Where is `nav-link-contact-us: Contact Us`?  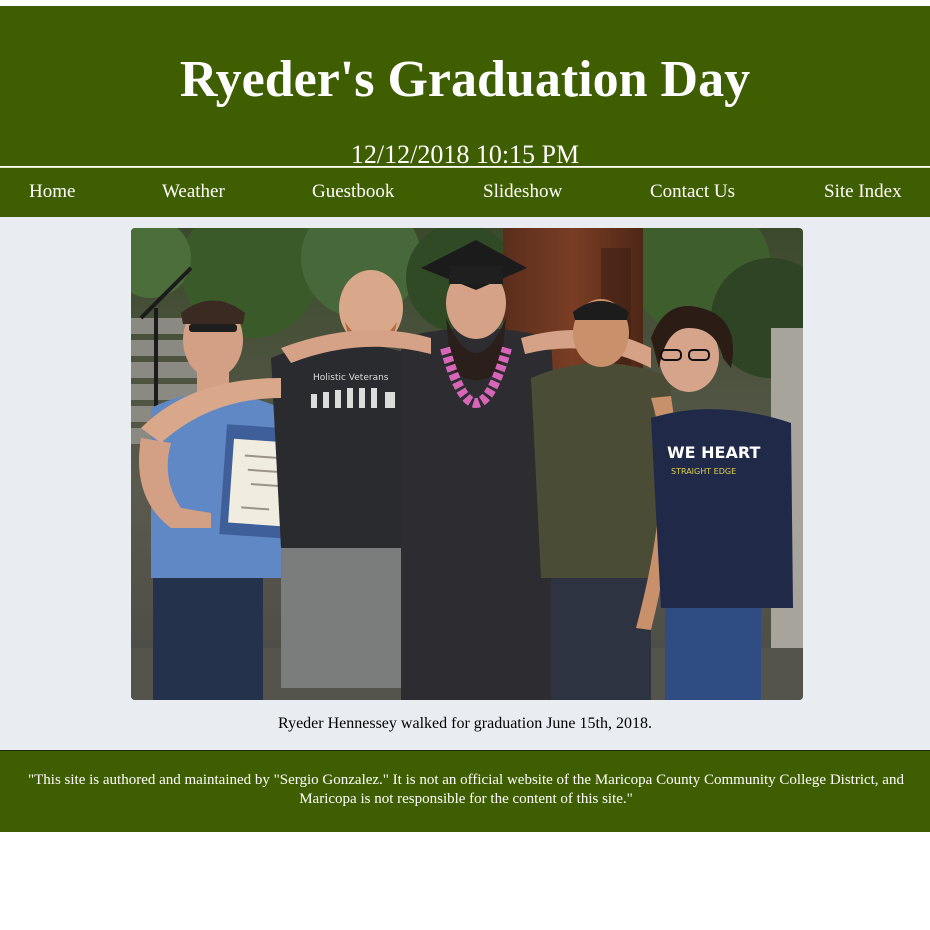
nav-link-contact-us: Contact Us is located at coordinates (692, 192).